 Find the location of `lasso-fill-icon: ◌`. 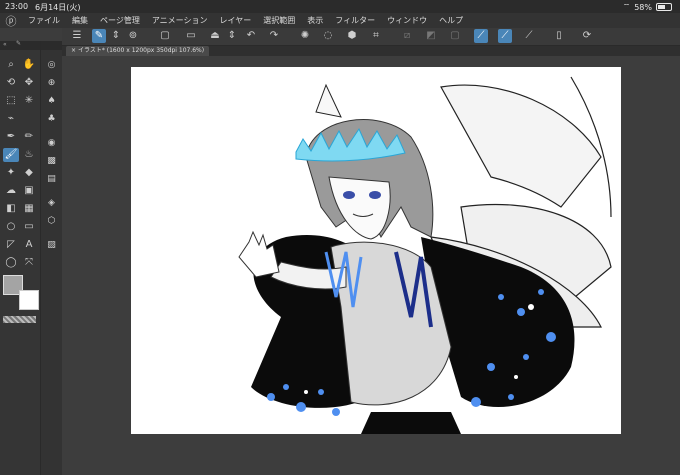

lasso-fill-icon: ◌ is located at coordinates (328, 36).